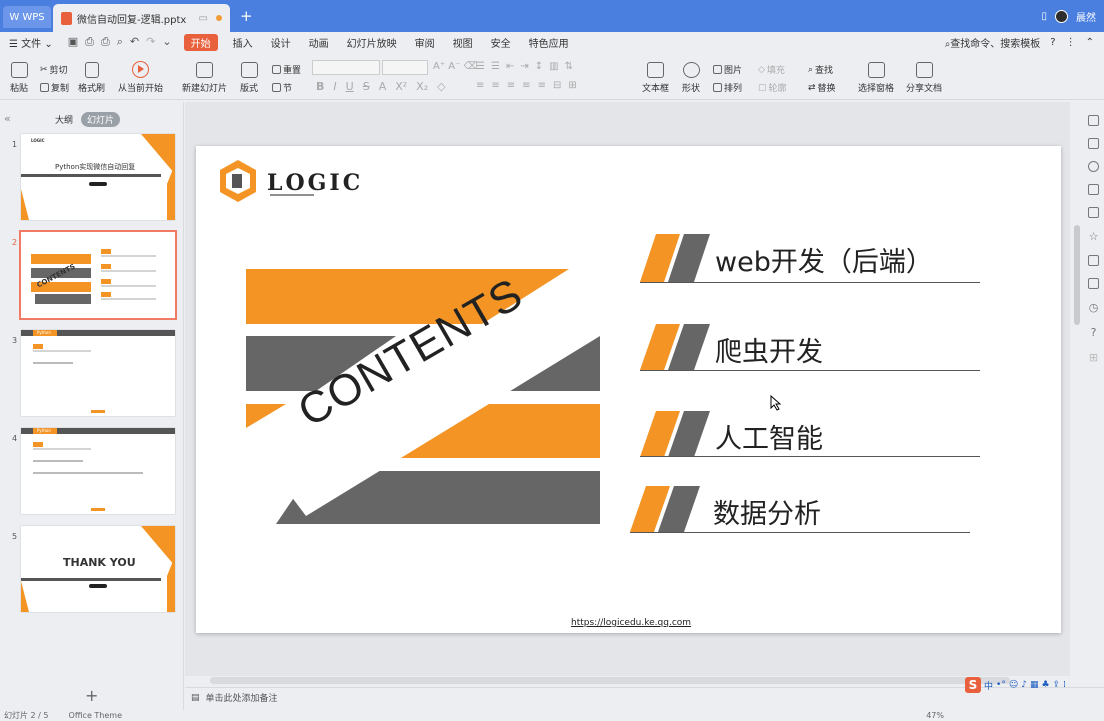  Describe the element at coordinates (1093, 189) in the screenshot. I see `settings-icon` at that location.